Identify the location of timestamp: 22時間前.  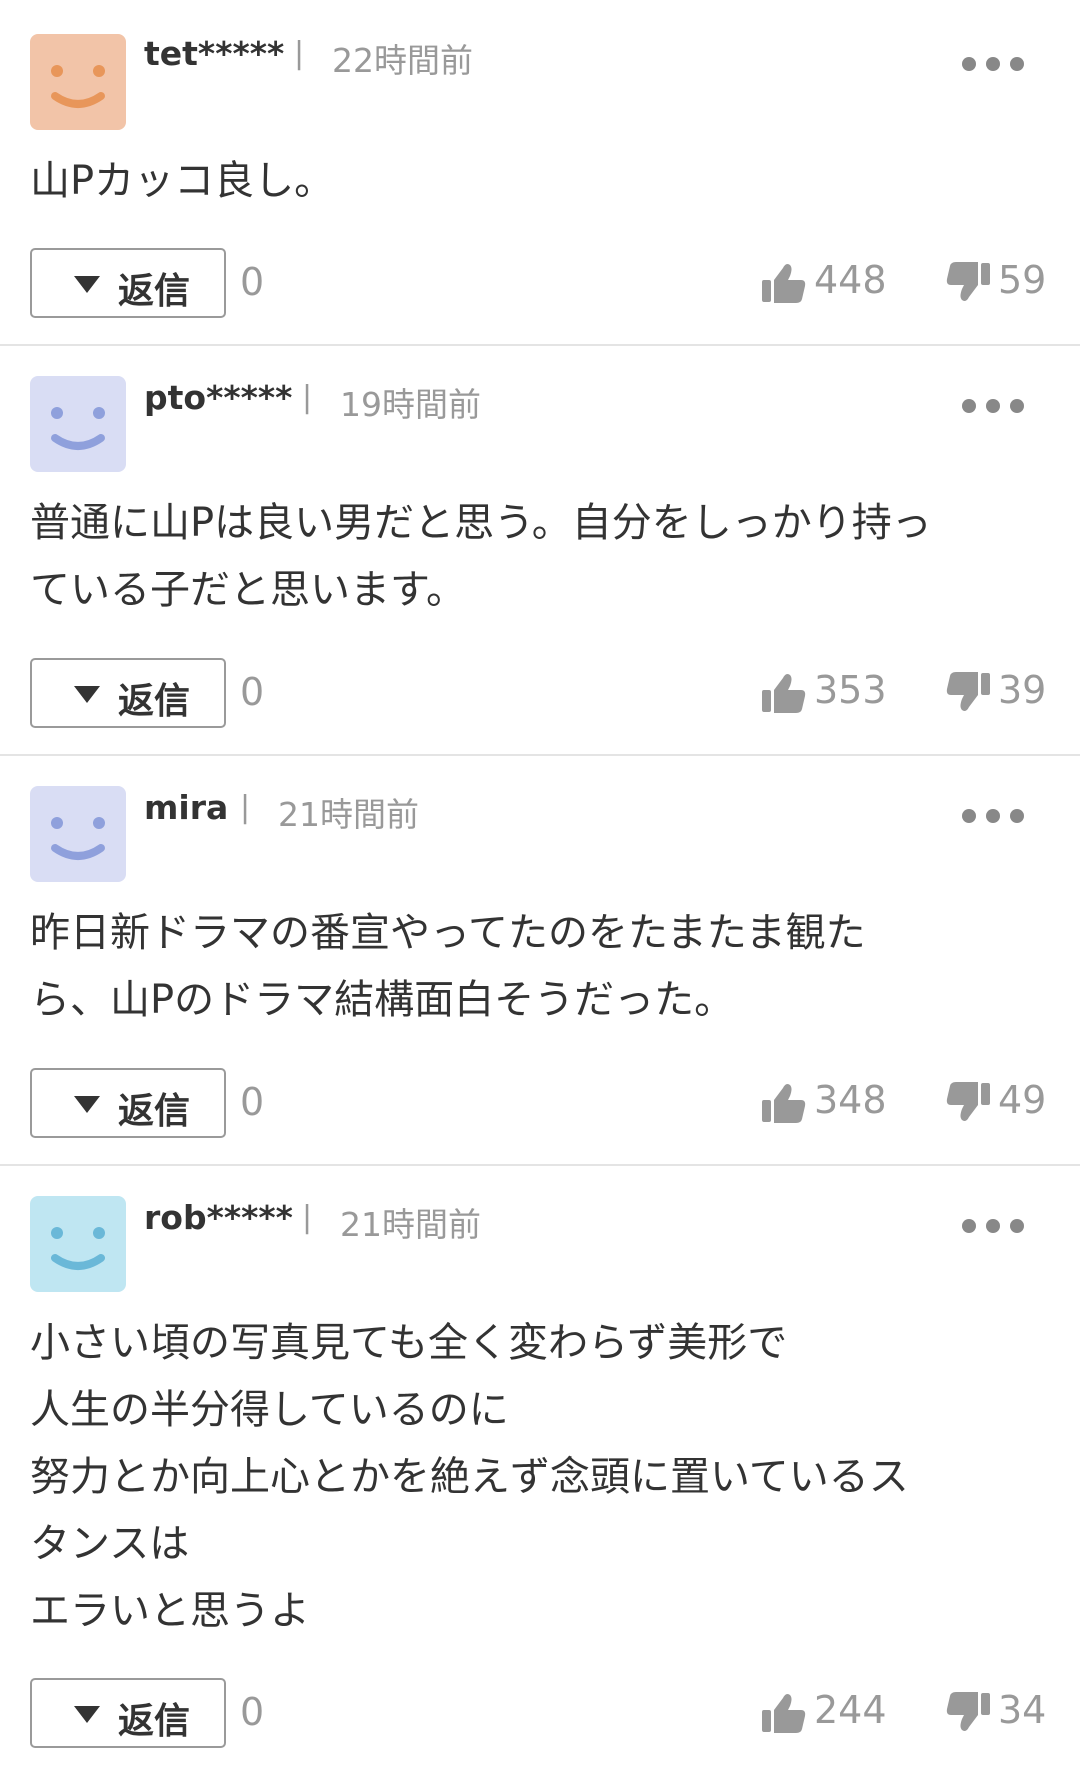
(402, 60).